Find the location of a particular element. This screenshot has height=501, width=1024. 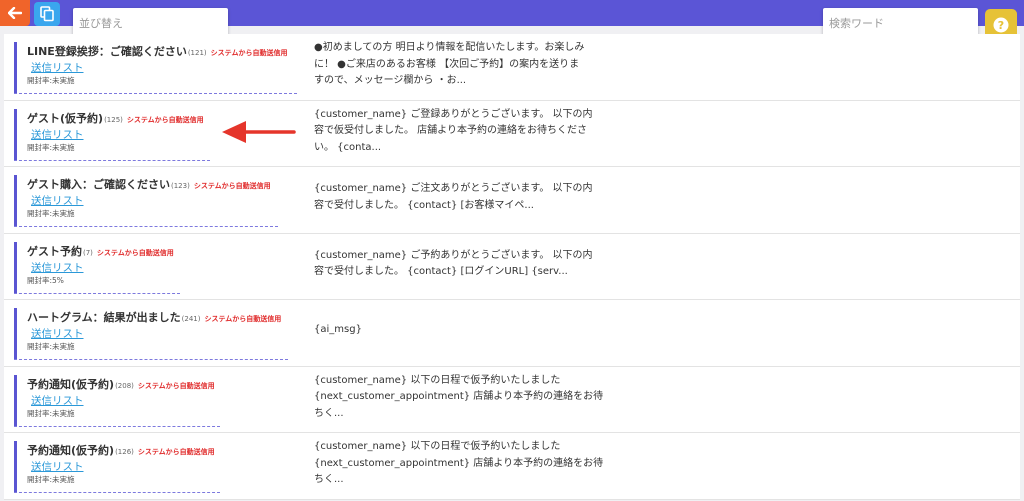

message-count: (7) is located at coordinates (88, 252).